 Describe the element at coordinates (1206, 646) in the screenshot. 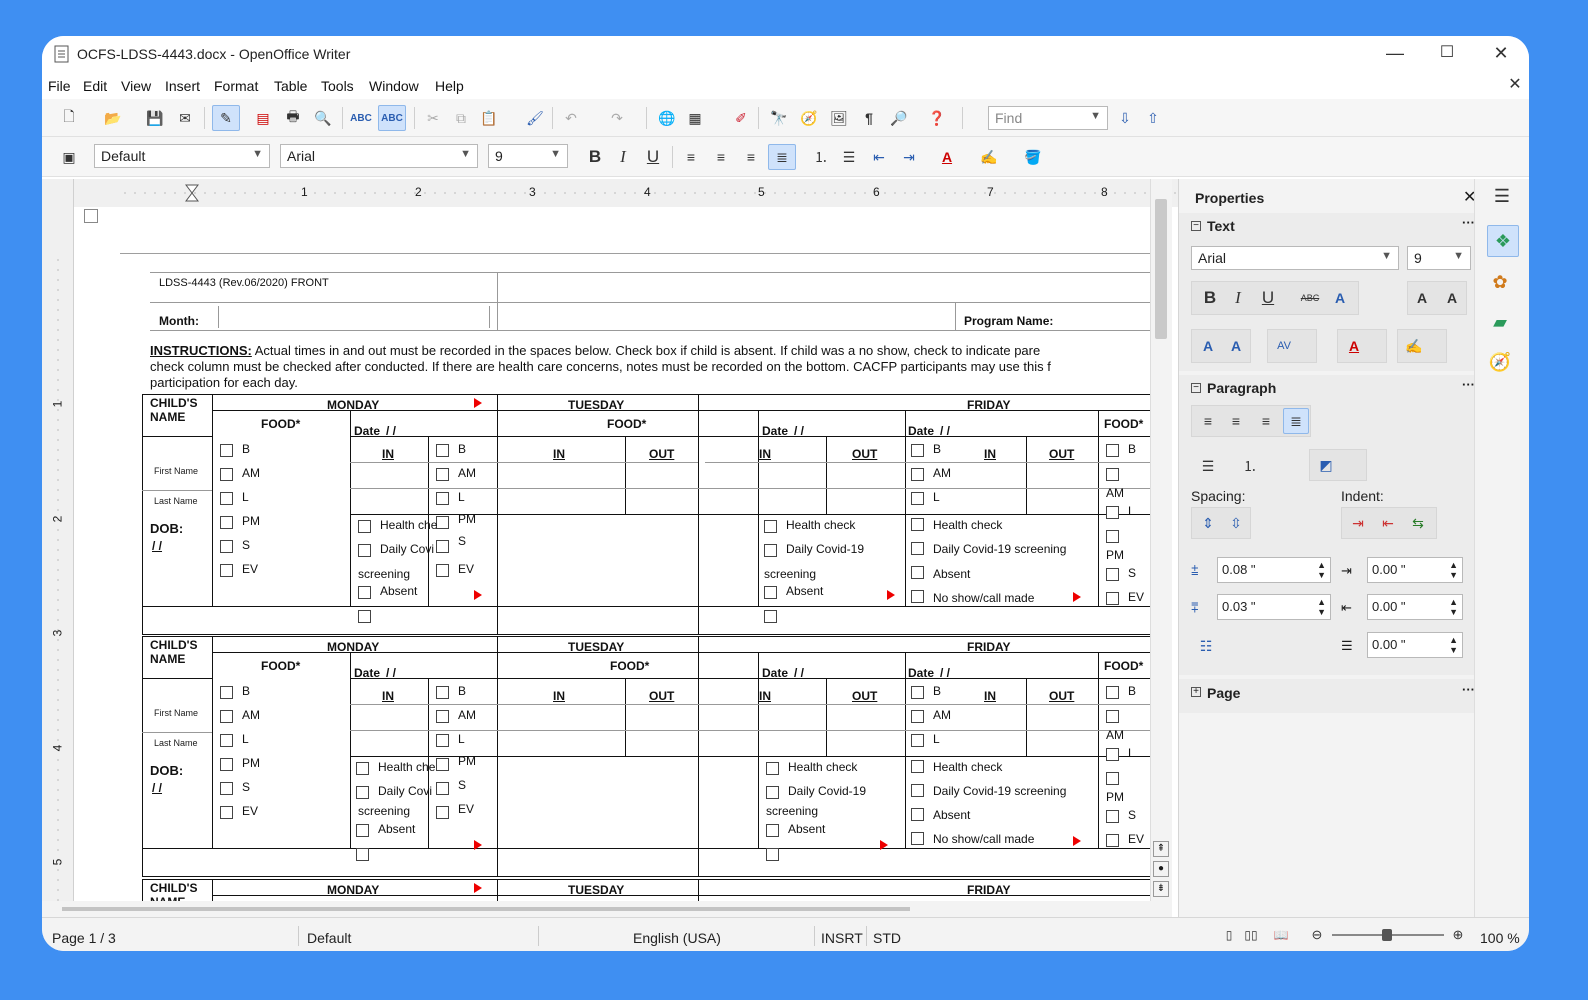

I see `line-spacing-icon: ☷` at that location.